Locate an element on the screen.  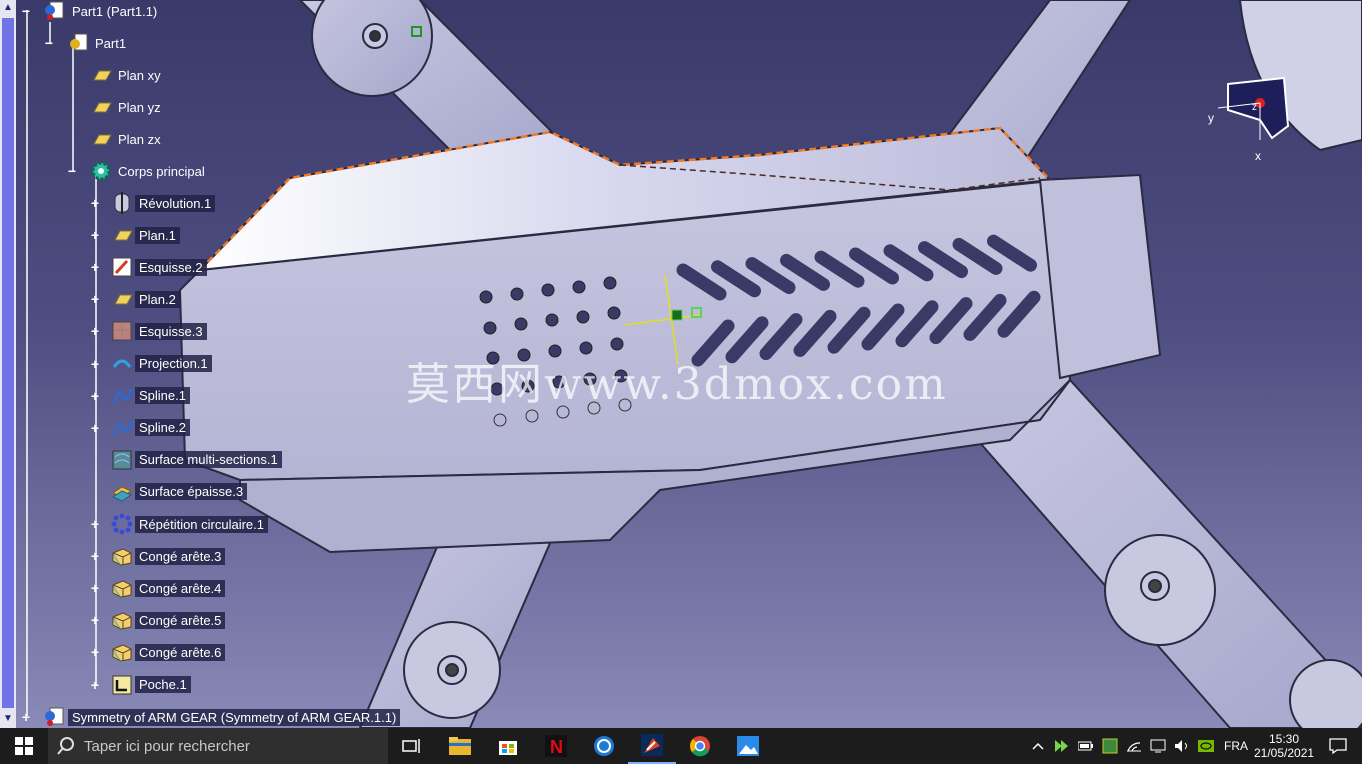
tree-node-feature: + Poche.1 is located at coordinates (140, 685).